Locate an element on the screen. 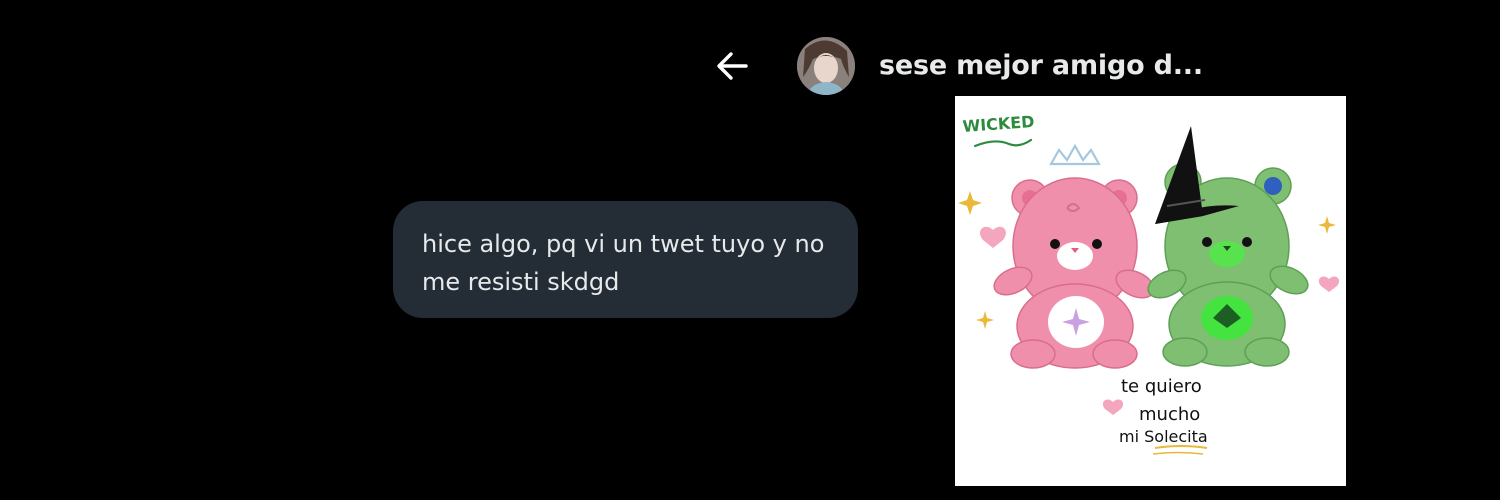 The height and width of the screenshot is (500, 1500). avatar is located at coordinates (826, 66).